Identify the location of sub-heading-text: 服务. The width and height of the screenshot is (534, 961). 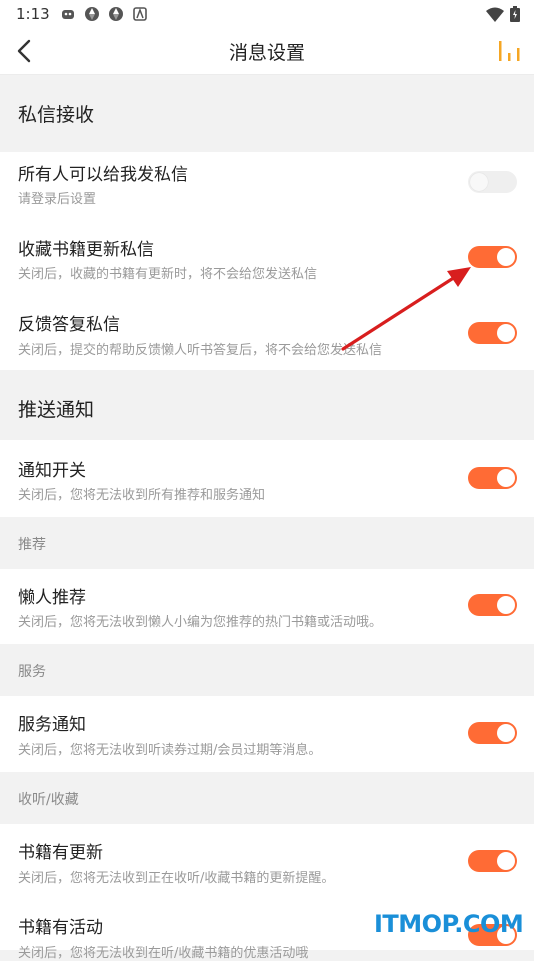
(32, 672).